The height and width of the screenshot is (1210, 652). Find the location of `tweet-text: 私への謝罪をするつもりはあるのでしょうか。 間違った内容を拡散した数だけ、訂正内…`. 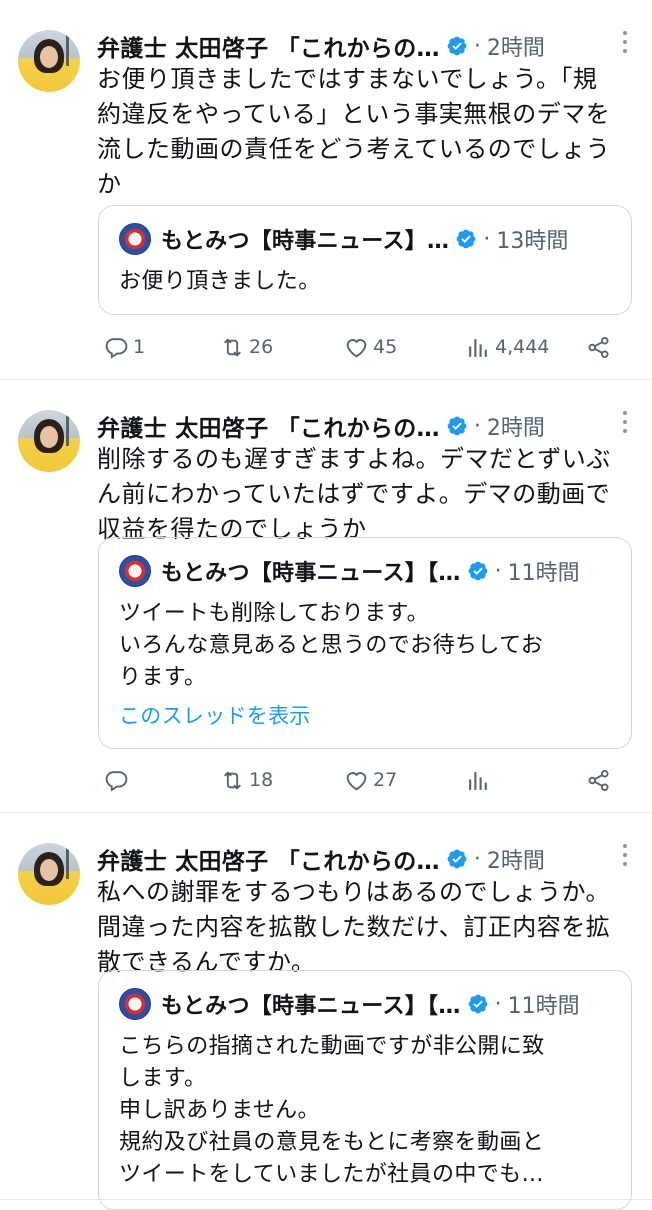

tweet-text: 私への謝罪をするつもりはあるのでしょうか。 間違った内容を拡散した数だけ、訂正内… is located at coordinates (367, 927).